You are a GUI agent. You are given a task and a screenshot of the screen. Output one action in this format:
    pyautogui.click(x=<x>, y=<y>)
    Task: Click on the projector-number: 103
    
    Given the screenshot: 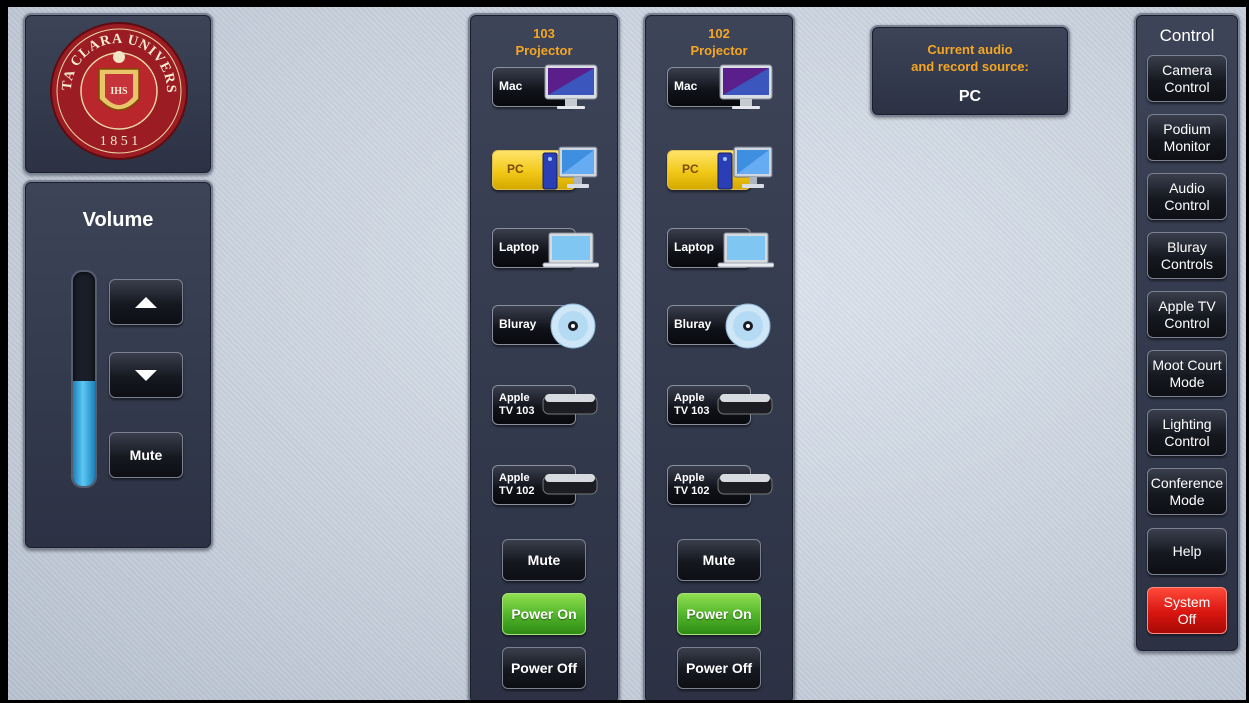 What is the action you would take?
    pyautogui.click(x=544, y=33)
    